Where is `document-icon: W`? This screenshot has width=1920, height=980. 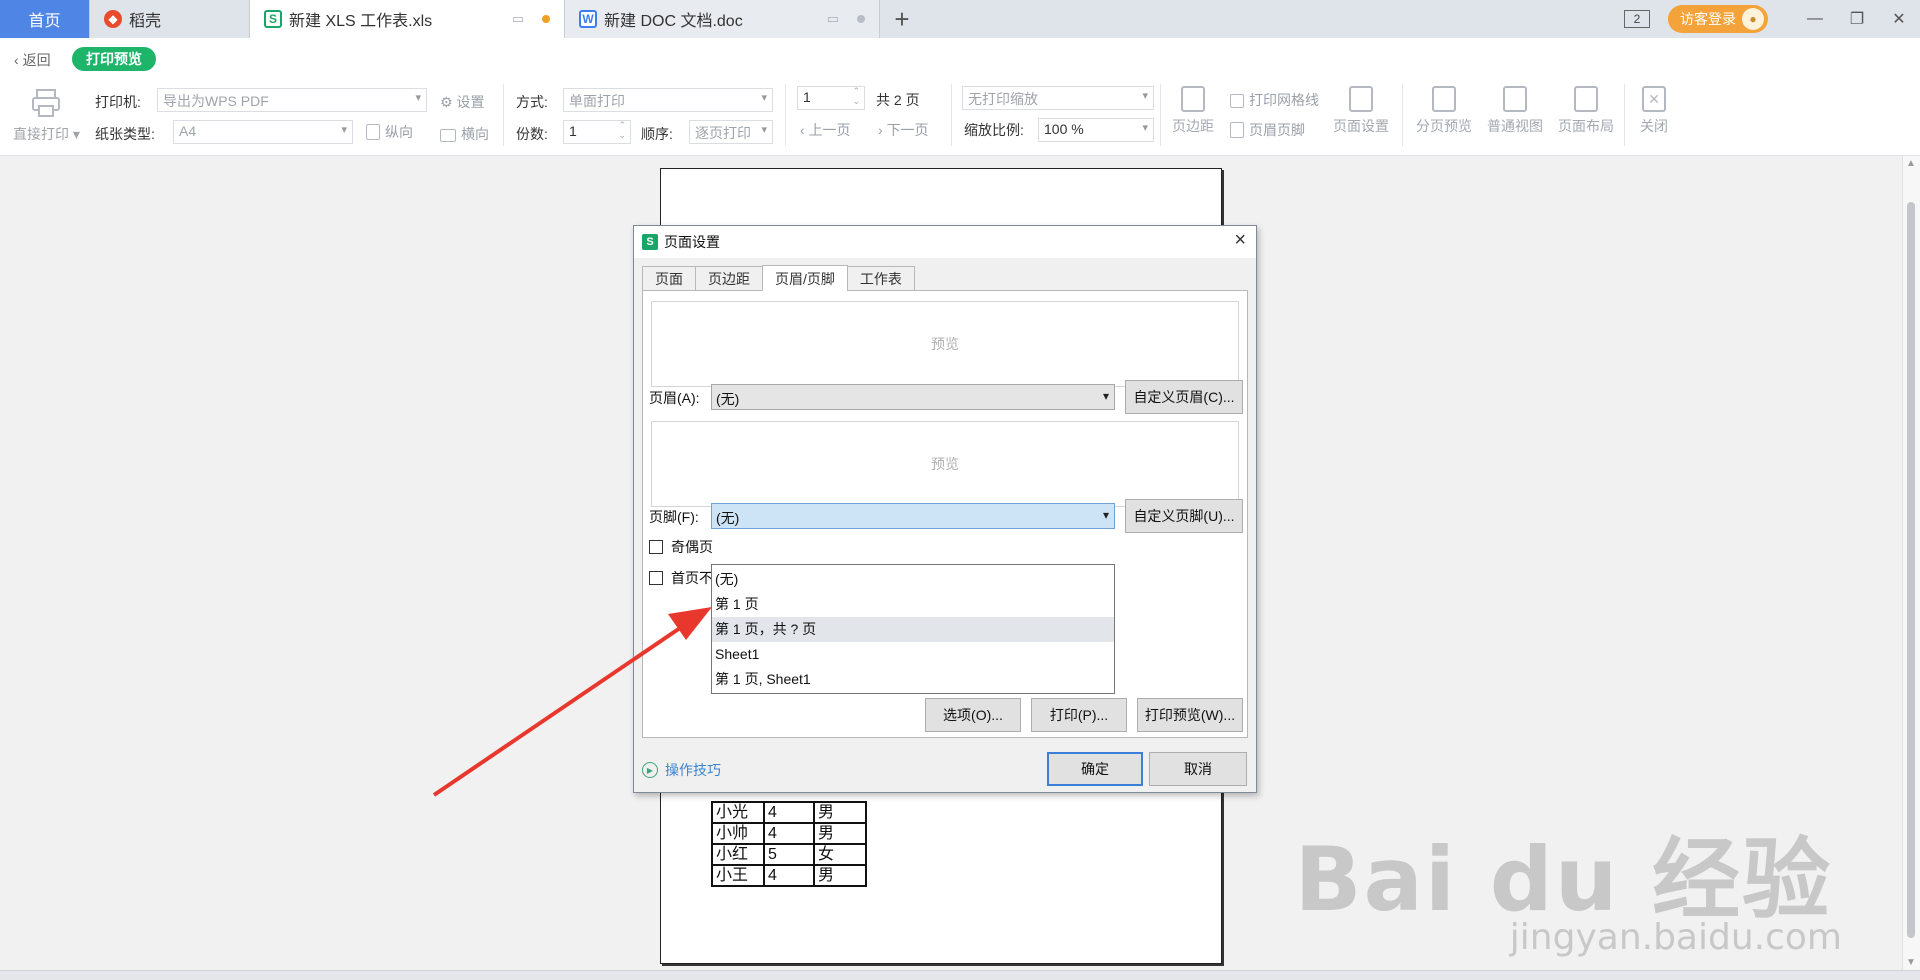
document-icon: W is located at coordinates (588, 19).